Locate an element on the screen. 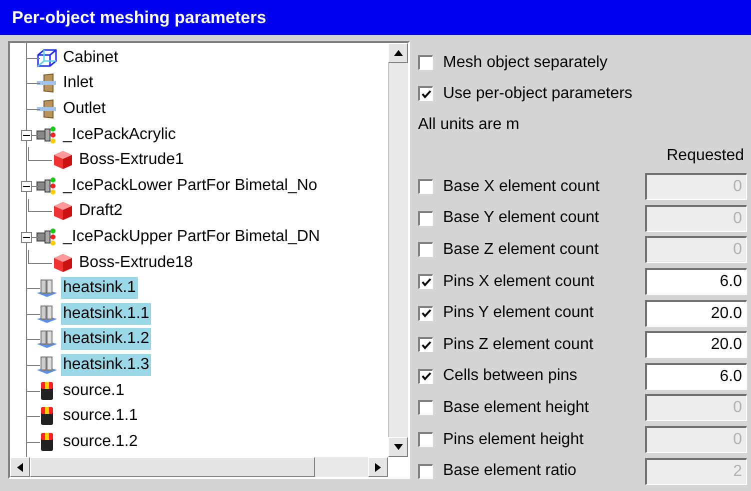  tree-item: Boss-Extrude1 is located at coordinates (131, 160).